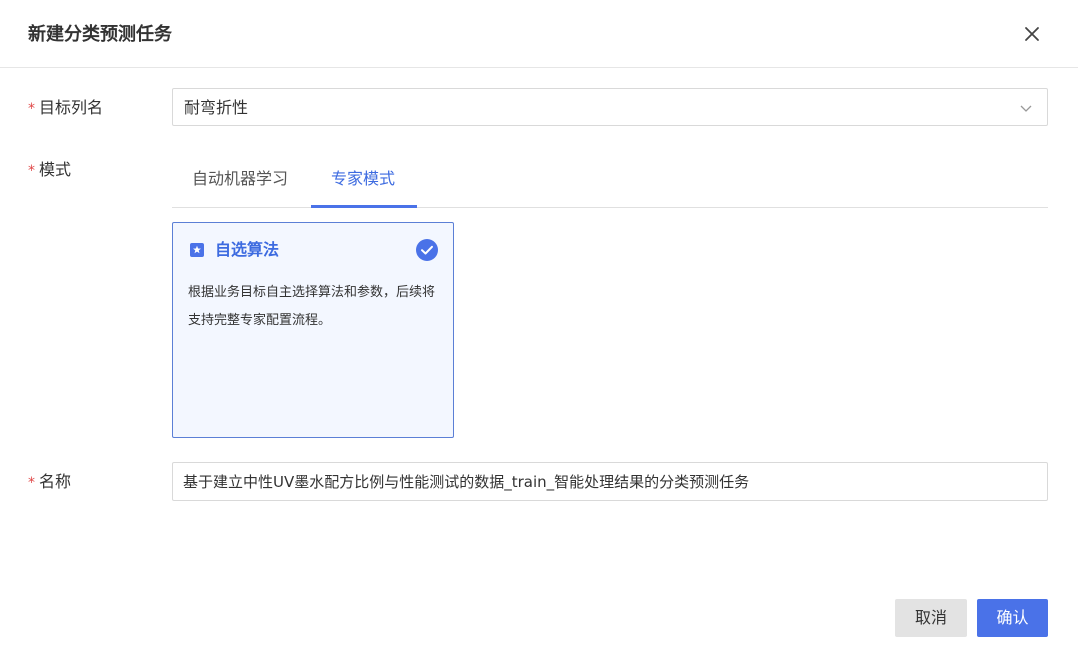  Describe the element at coordinates (364, 206) in the screenshot. I see `active-tab-indicator` at that location.